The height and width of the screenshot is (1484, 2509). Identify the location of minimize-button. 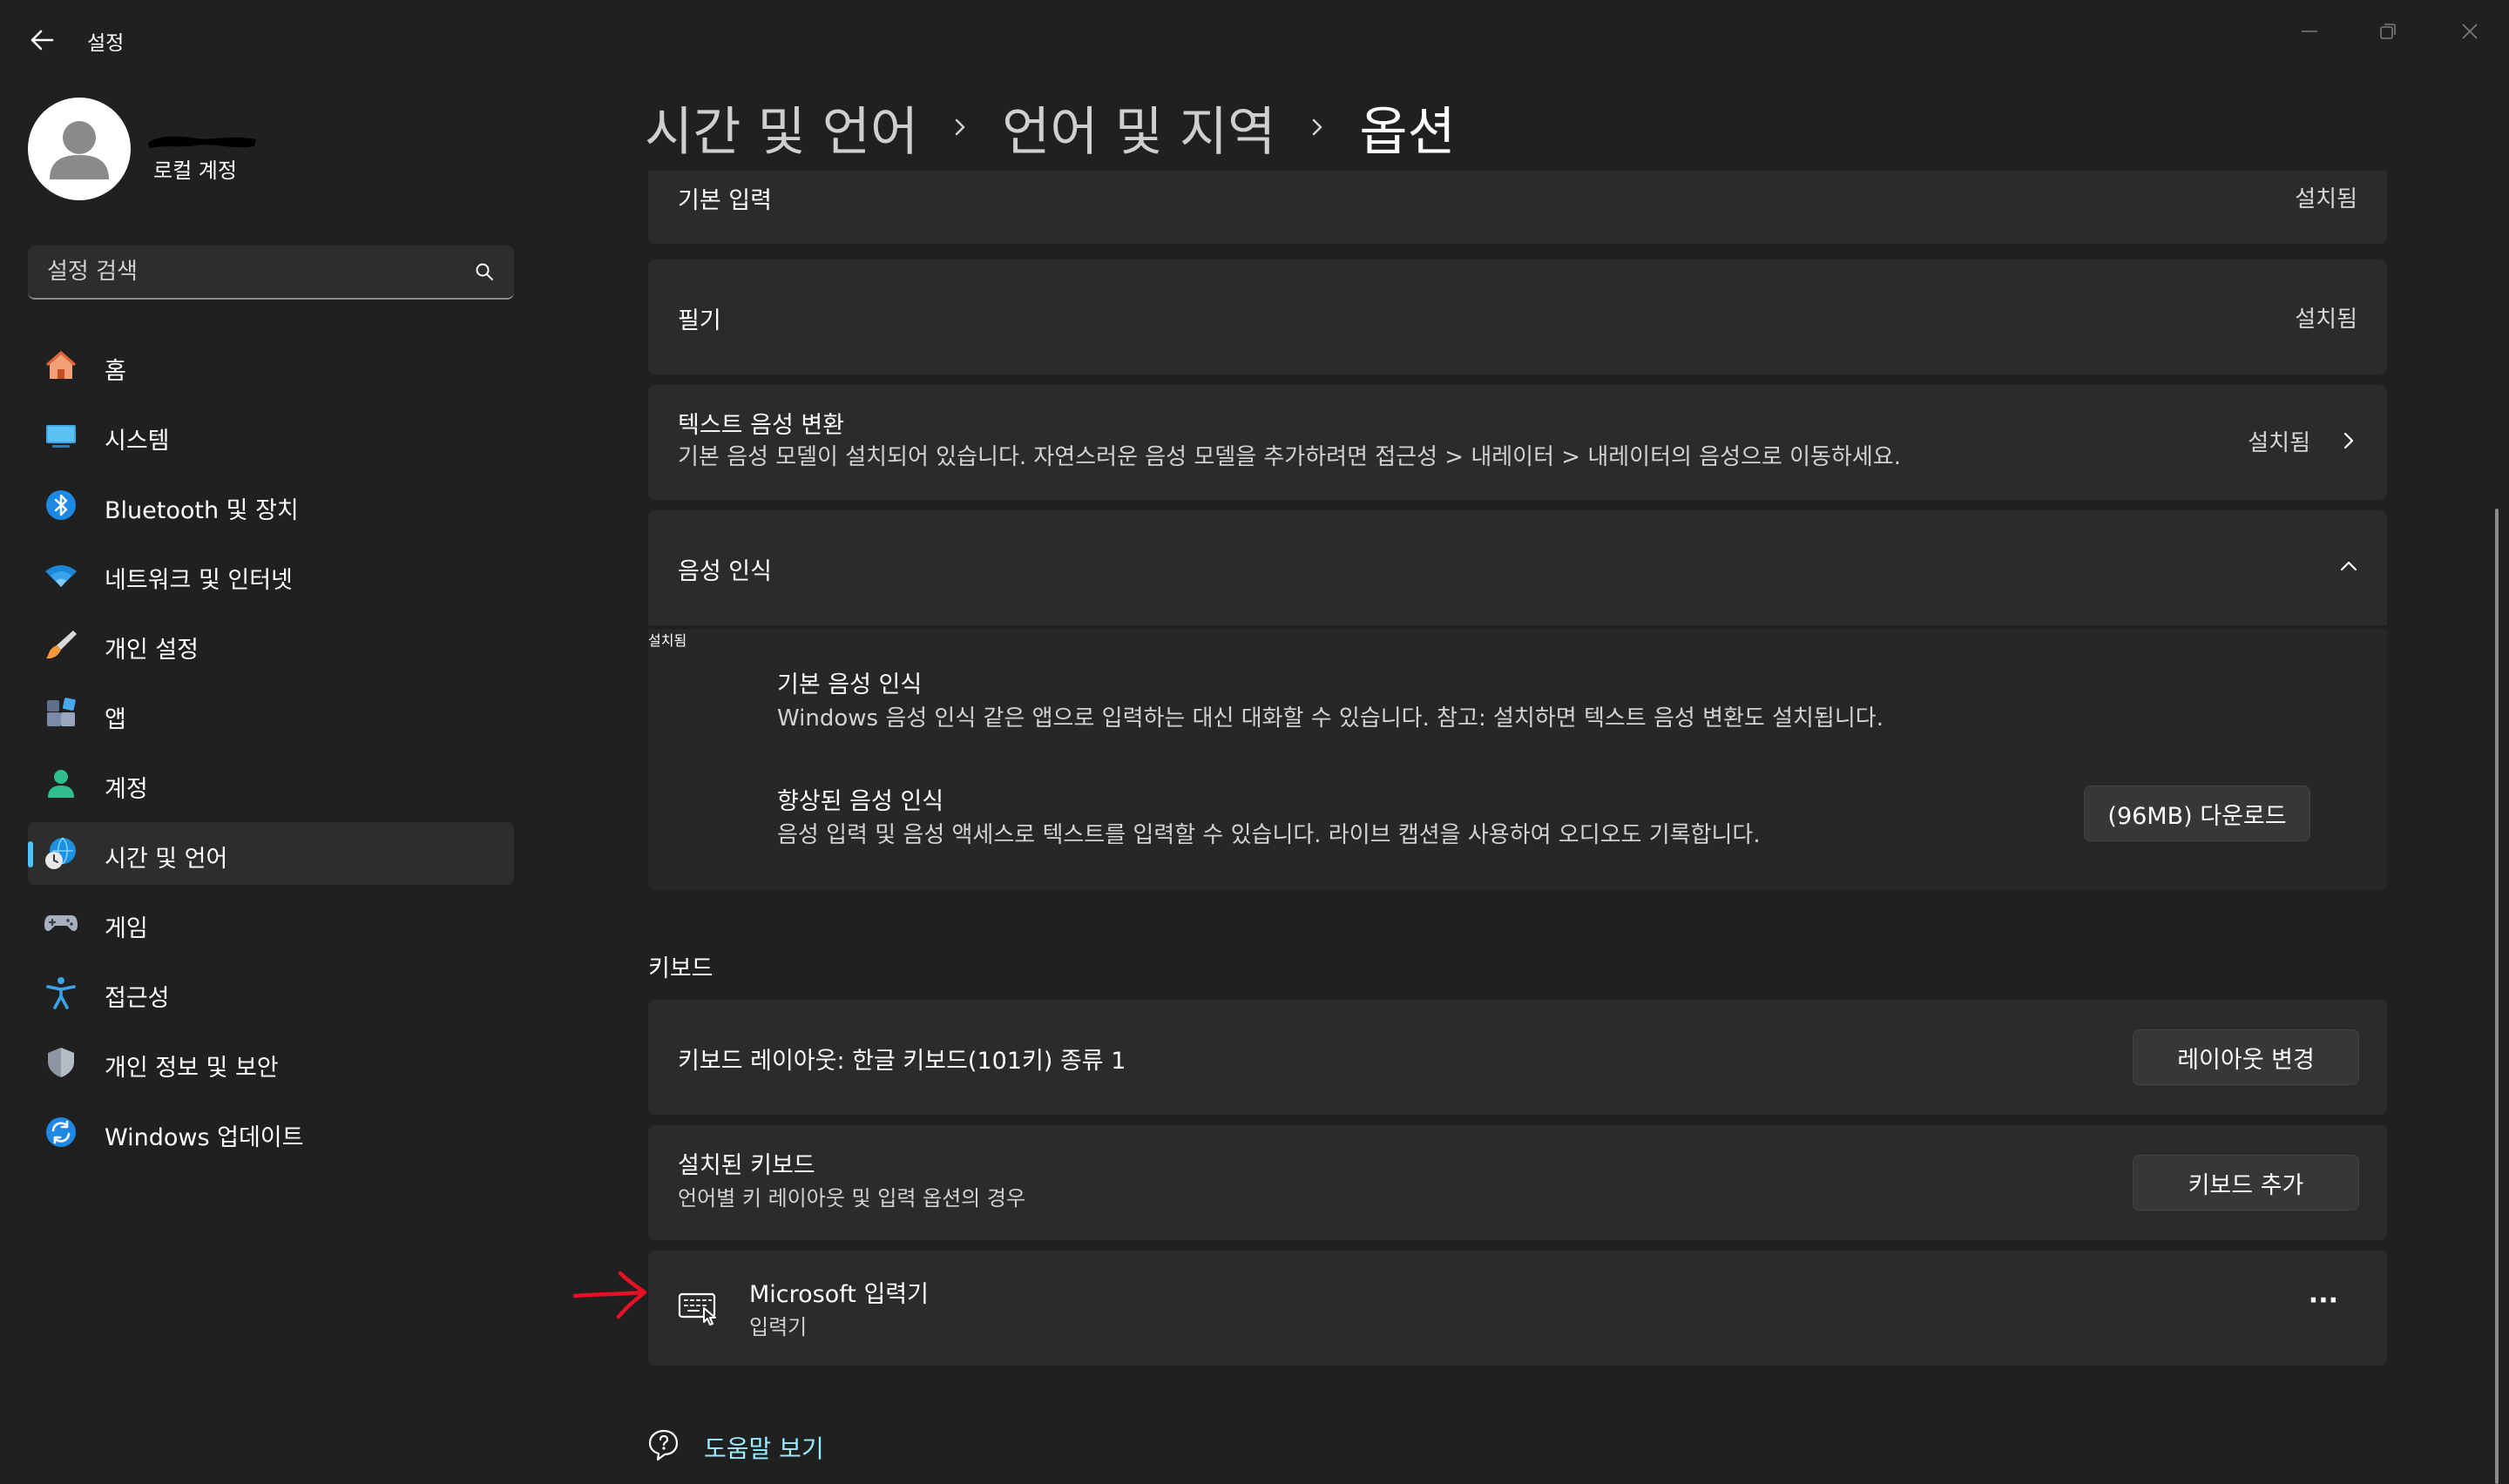
(2309, 32).